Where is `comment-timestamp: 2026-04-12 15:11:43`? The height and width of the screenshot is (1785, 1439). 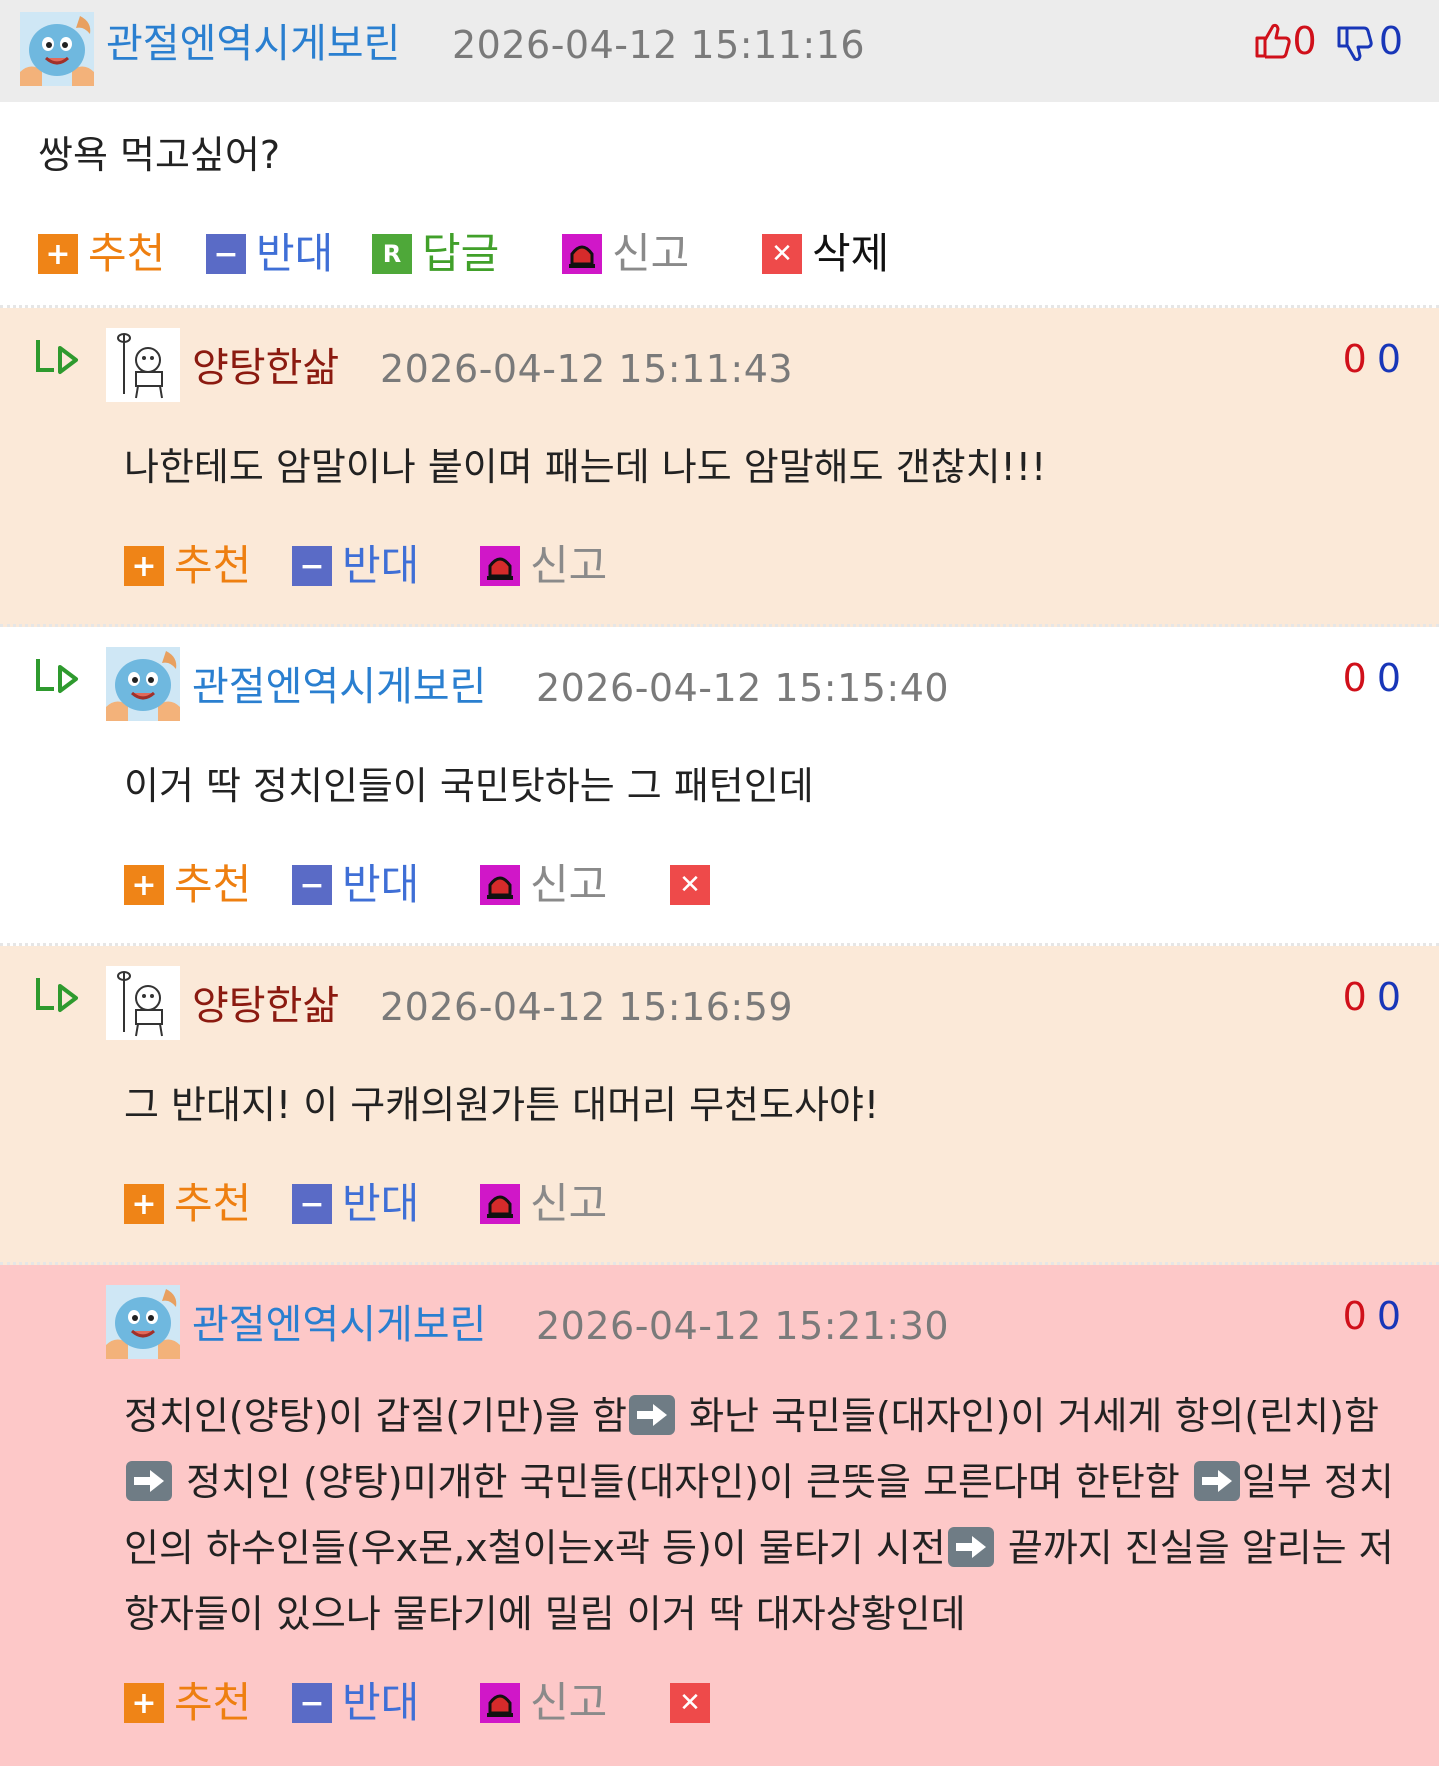
comment-timestamp: 2026-04-12 15:11:43 is located at coordinates (587, 369).